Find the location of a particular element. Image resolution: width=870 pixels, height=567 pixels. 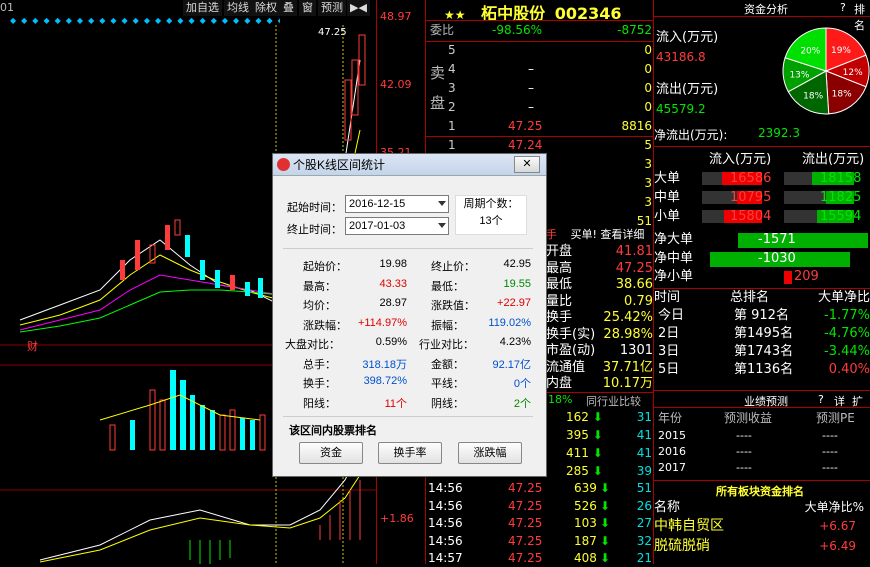

forecast-row: 2015 ---- ---- is located at coordinates (748, 435).